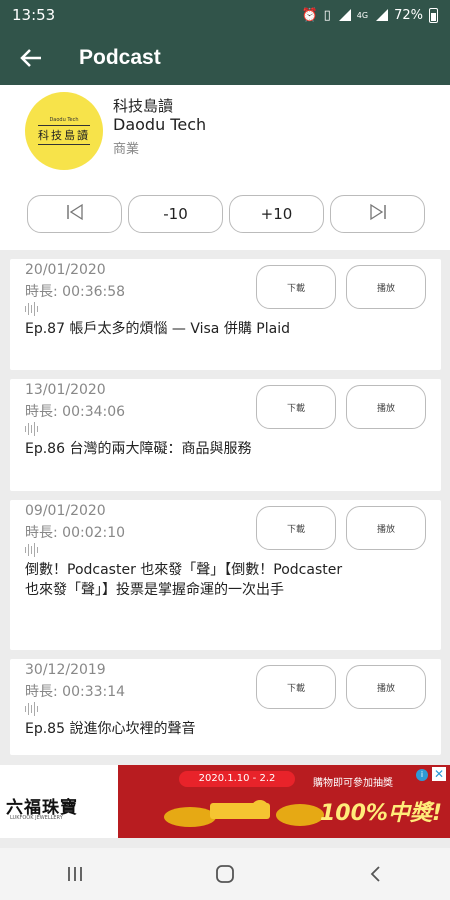  I want to click on episode-title: Ep.86 台灣的兩大障礙：商品與服務, so click(138, 449).